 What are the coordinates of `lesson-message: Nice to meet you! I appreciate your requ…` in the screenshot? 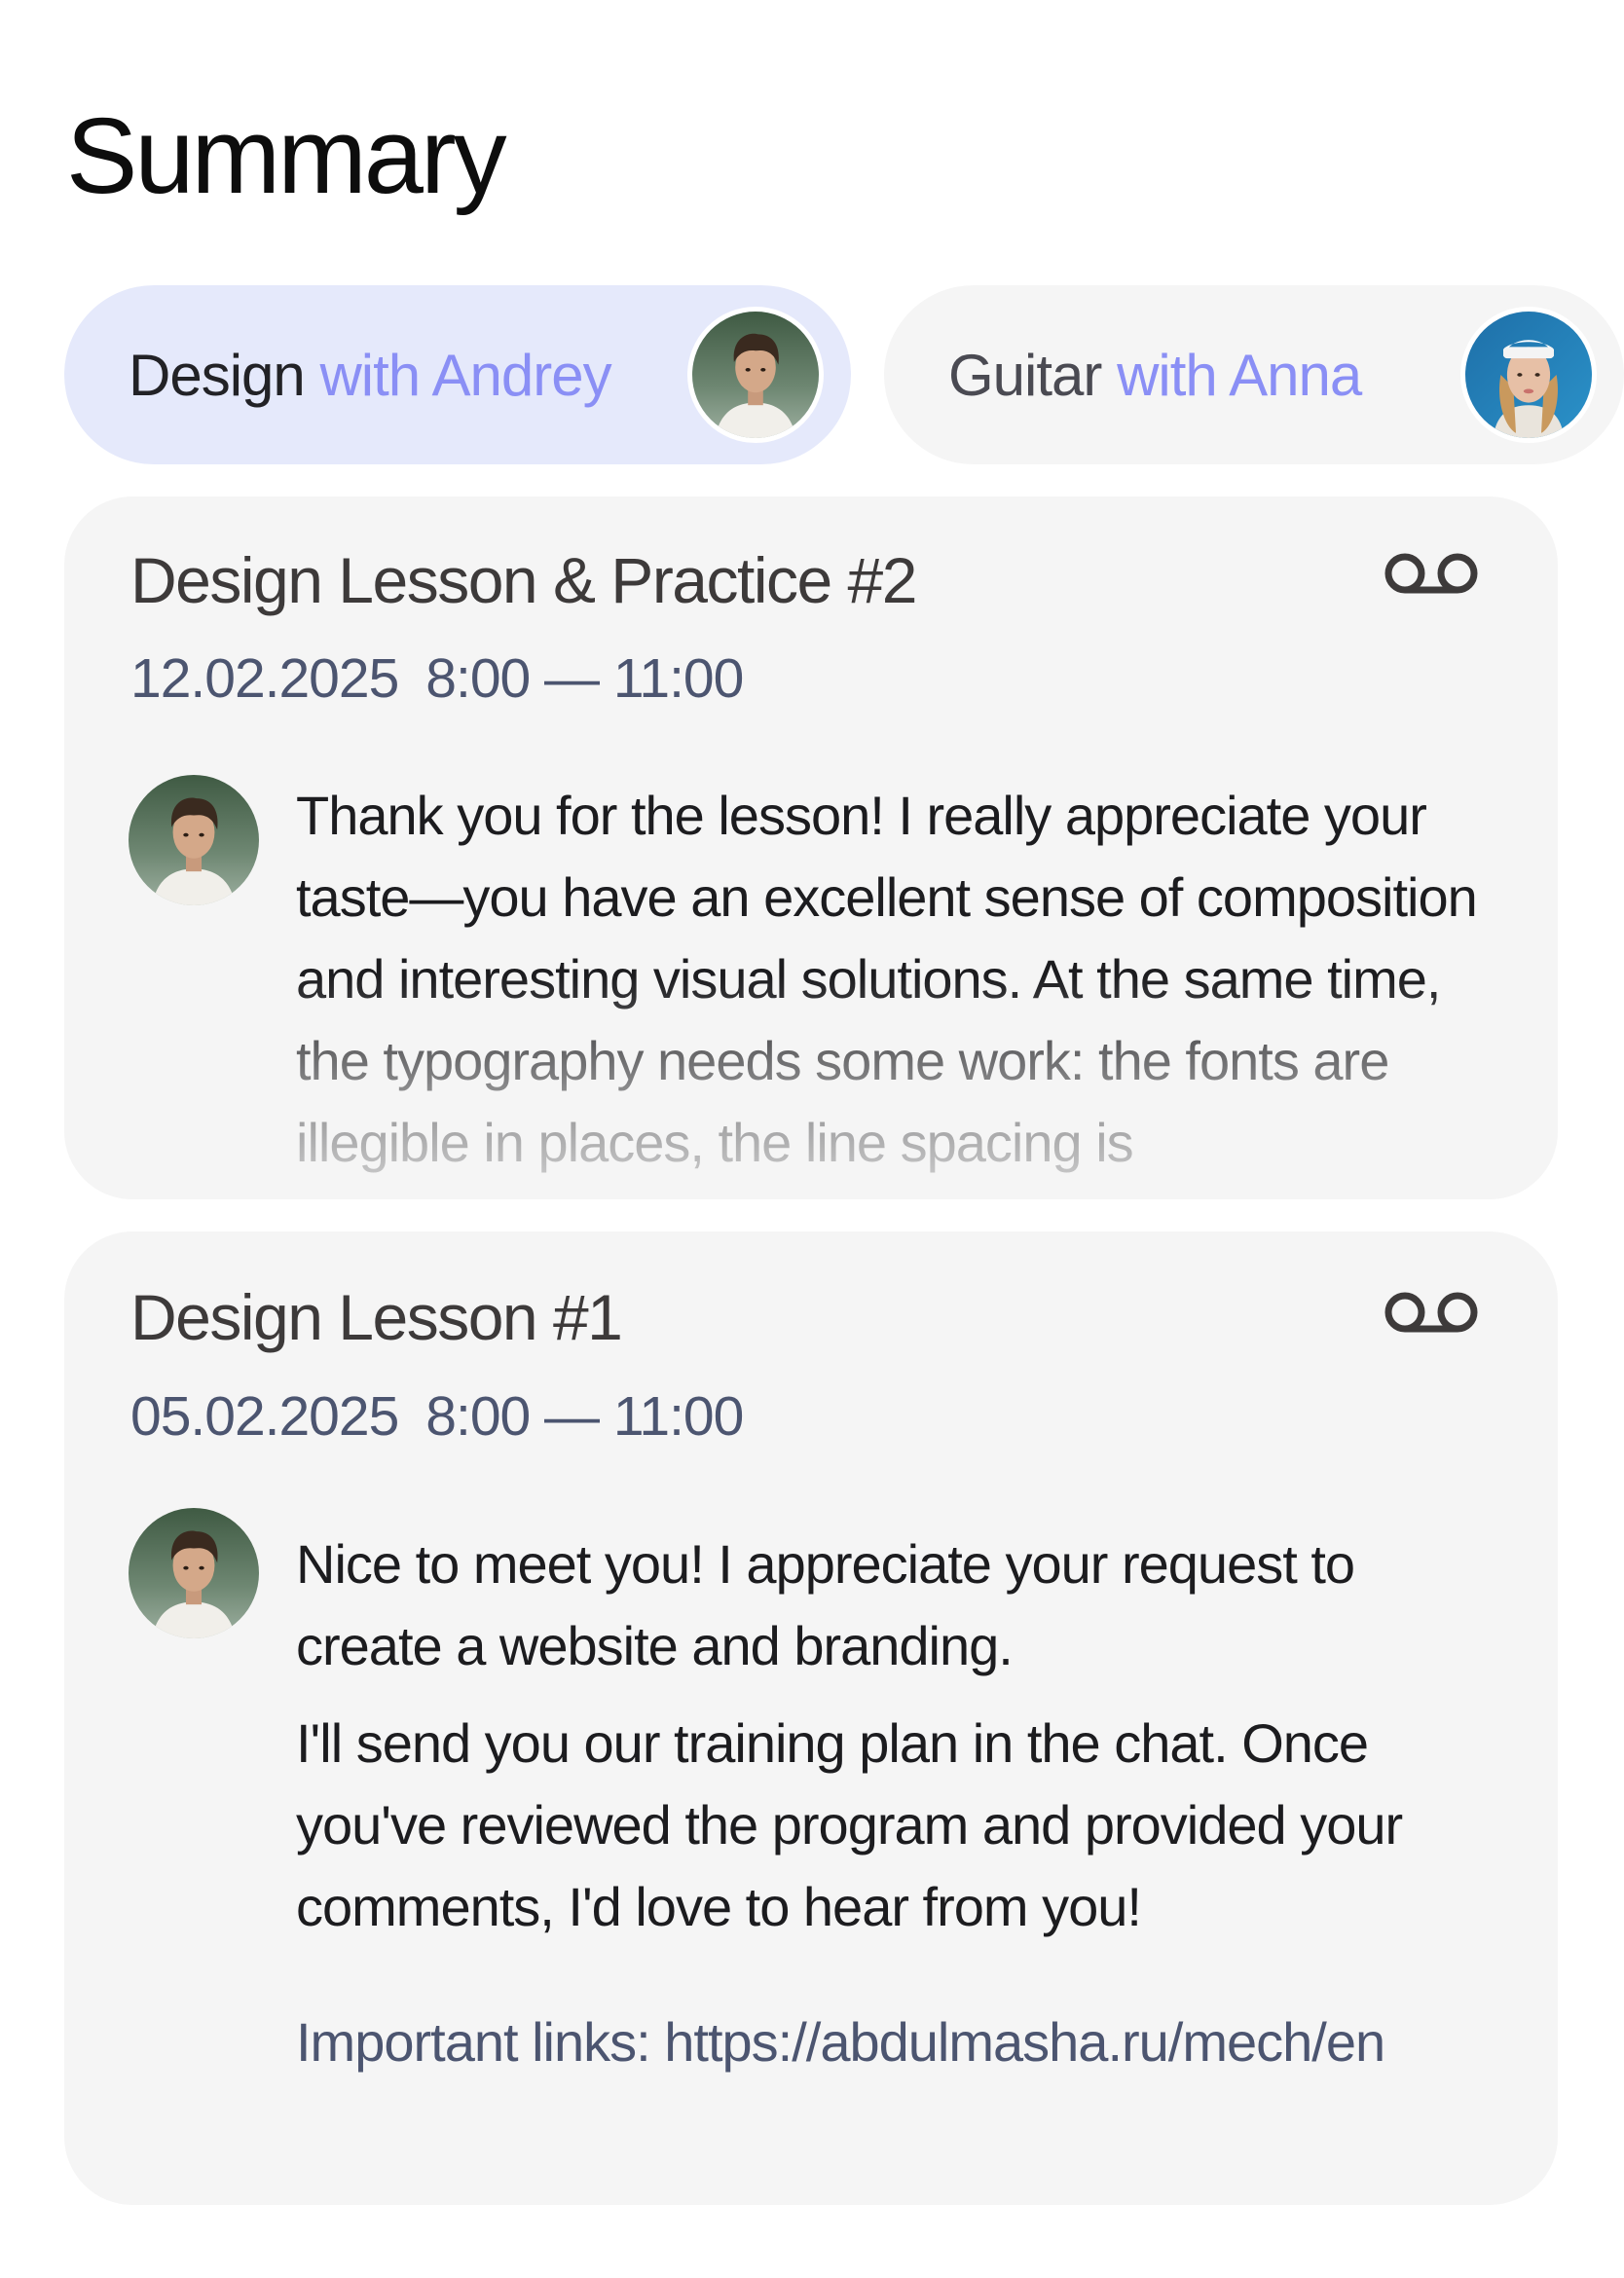 It's located at (903, 1736).